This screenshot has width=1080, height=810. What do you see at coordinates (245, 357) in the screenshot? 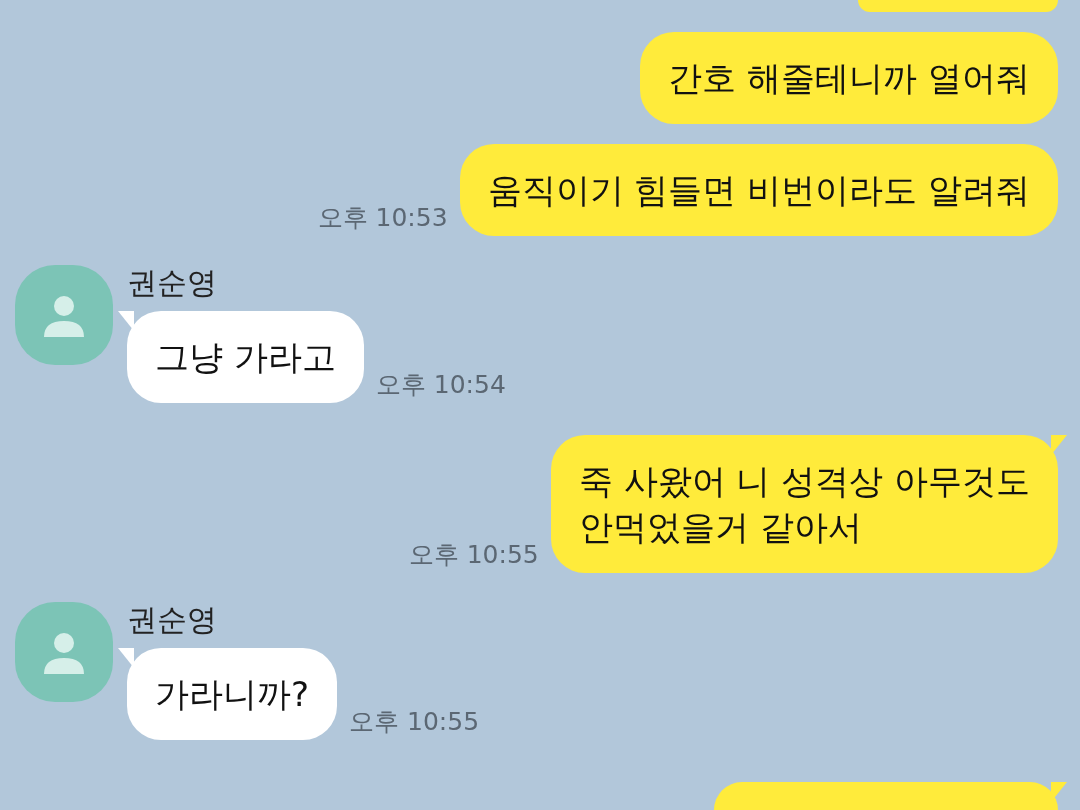
I see `message-bubble: 그냥 가라고` at bounding box center [245, 357].